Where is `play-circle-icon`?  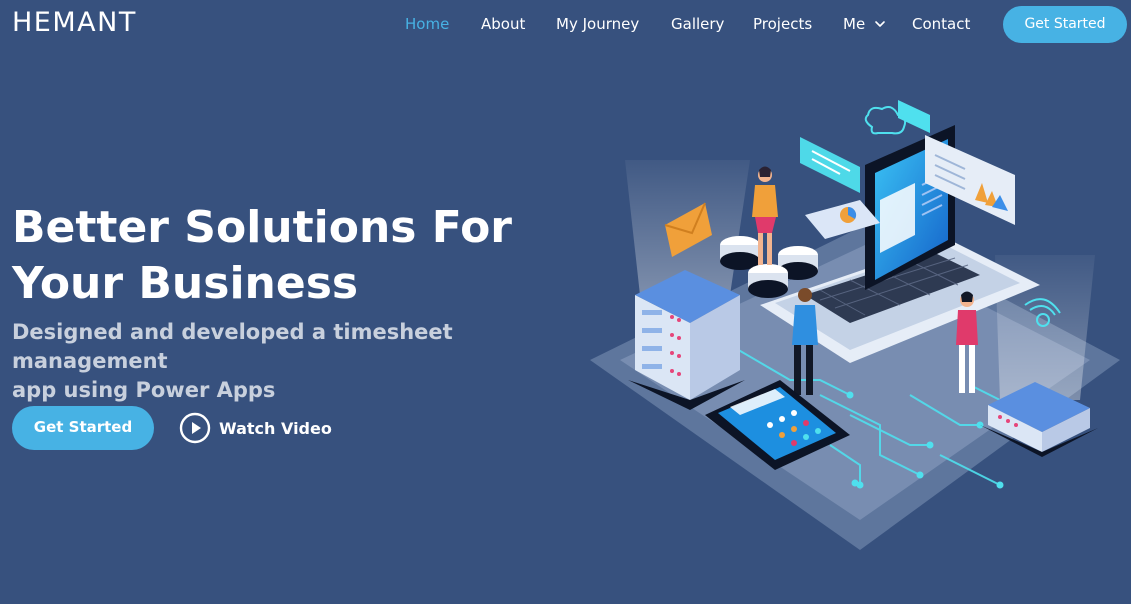
play-circle-icon is located at coordinates (195, 428).